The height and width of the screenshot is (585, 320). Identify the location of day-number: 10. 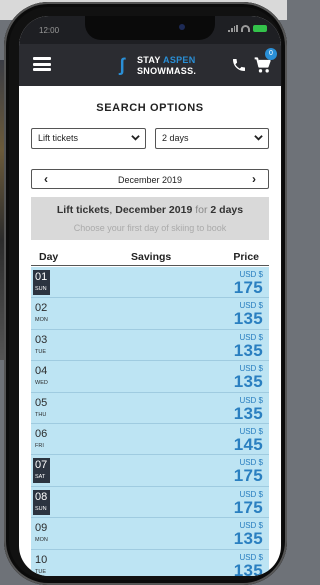
(41, 559).